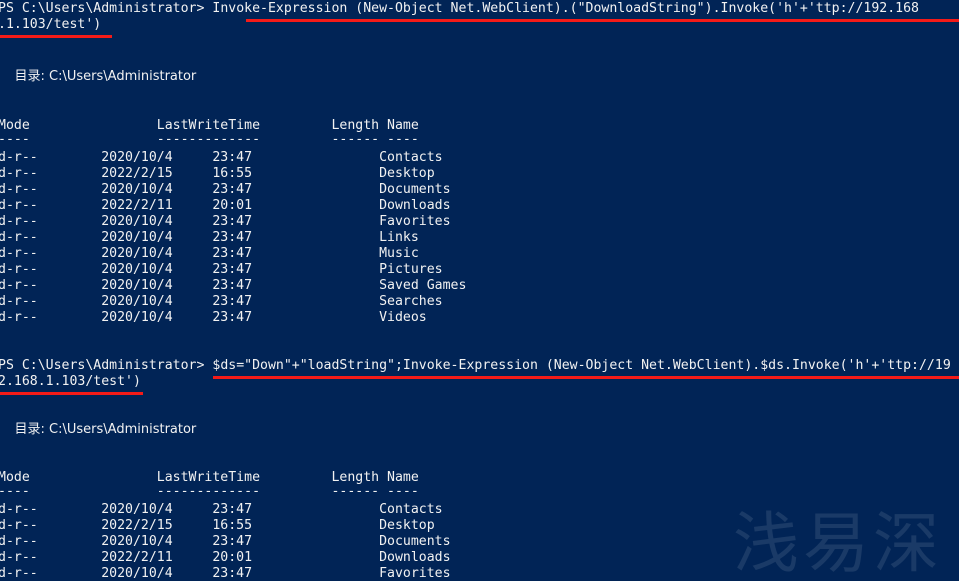 The width and height of the screenshot is (959, 581). Describe the element at coordinates (56, 36) in the screenshot. I see `highlight-underline-cmd1-b` at that location.